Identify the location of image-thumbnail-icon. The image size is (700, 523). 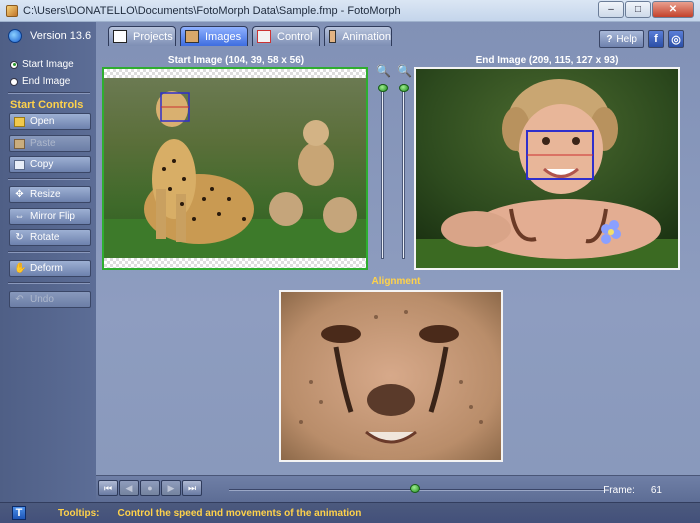
(192, 36).